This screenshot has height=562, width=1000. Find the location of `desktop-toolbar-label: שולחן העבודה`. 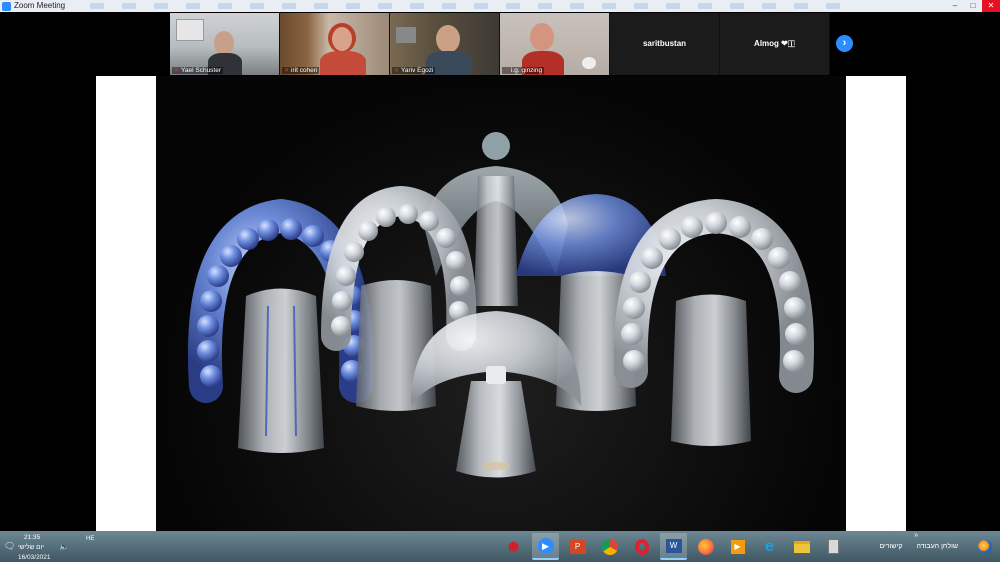

desktop-toolbar-label: שולחן העבודה is located at coordinates (938, 546).